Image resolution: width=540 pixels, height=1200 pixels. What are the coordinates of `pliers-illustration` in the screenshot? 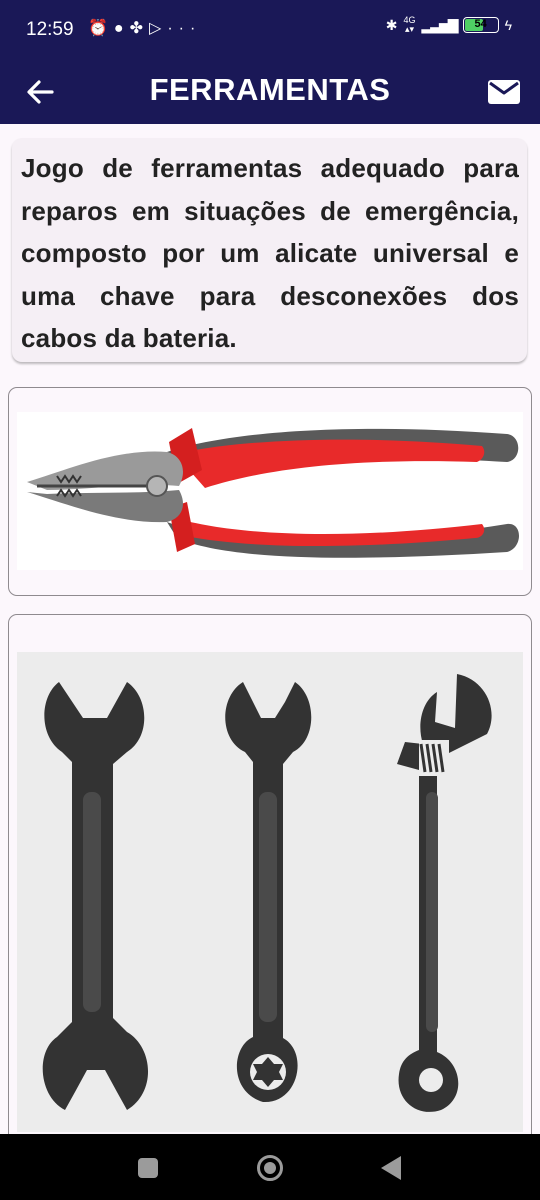 It's located at (273, 493).